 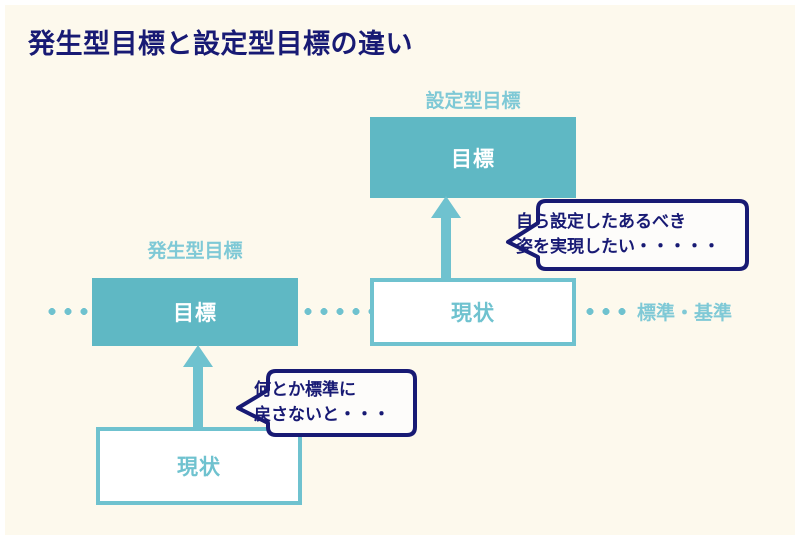 What do you see at coordinates (473, 101) in the screenshot?
I see `group-caption-settei: 設定型目標` at bounding box center [473, 101].